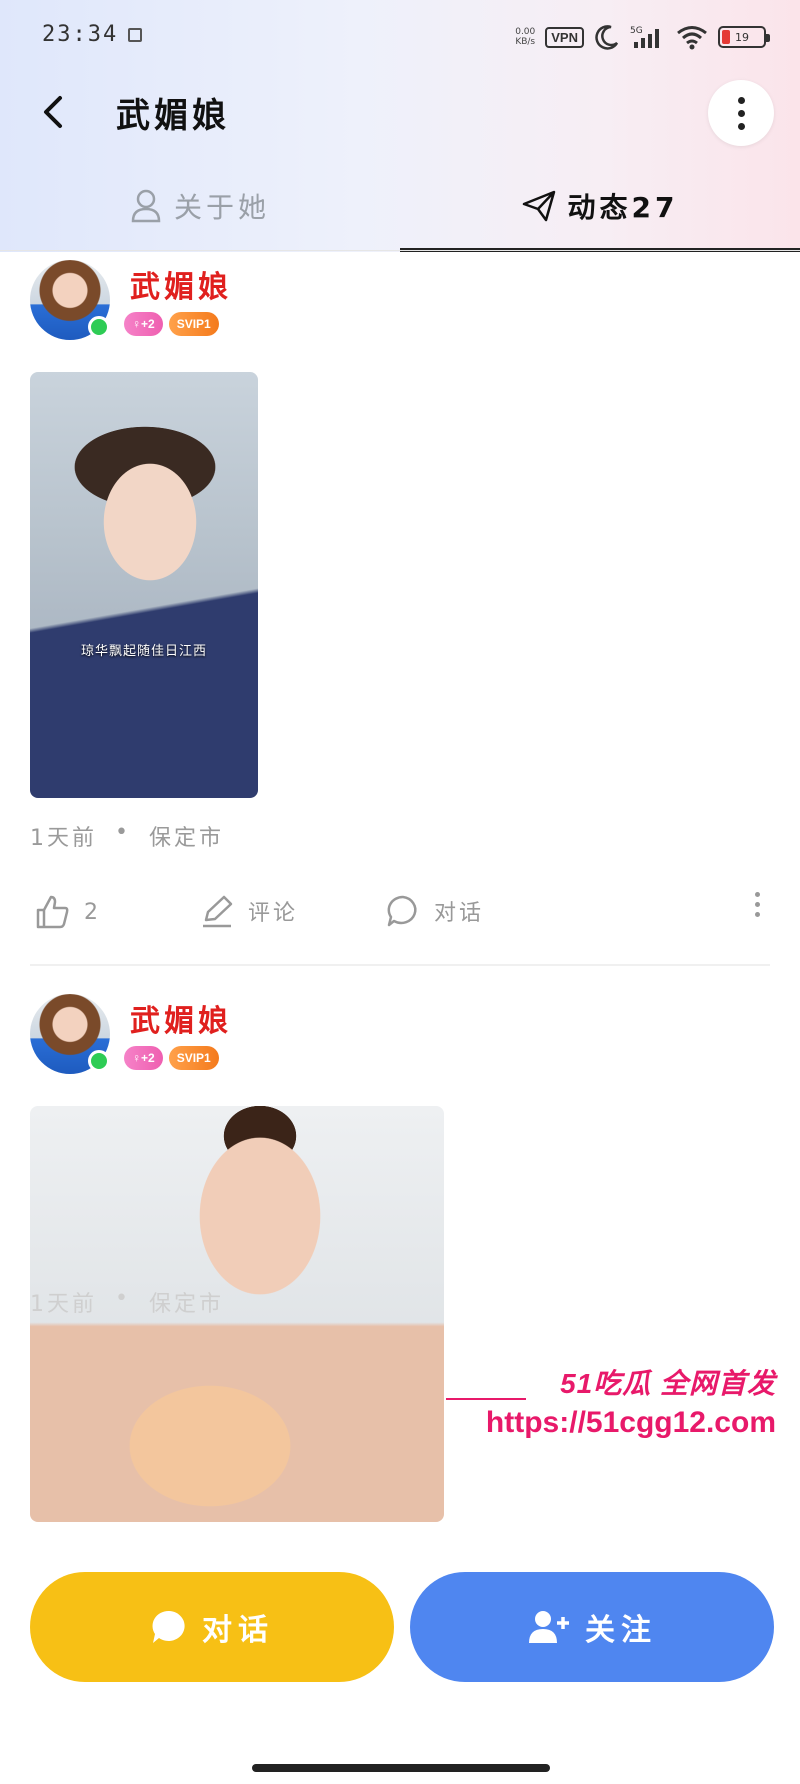 Image resolution: width=800 pixels, height=1784 pixels. I want to click on wifi-icon, so click(692, 38).